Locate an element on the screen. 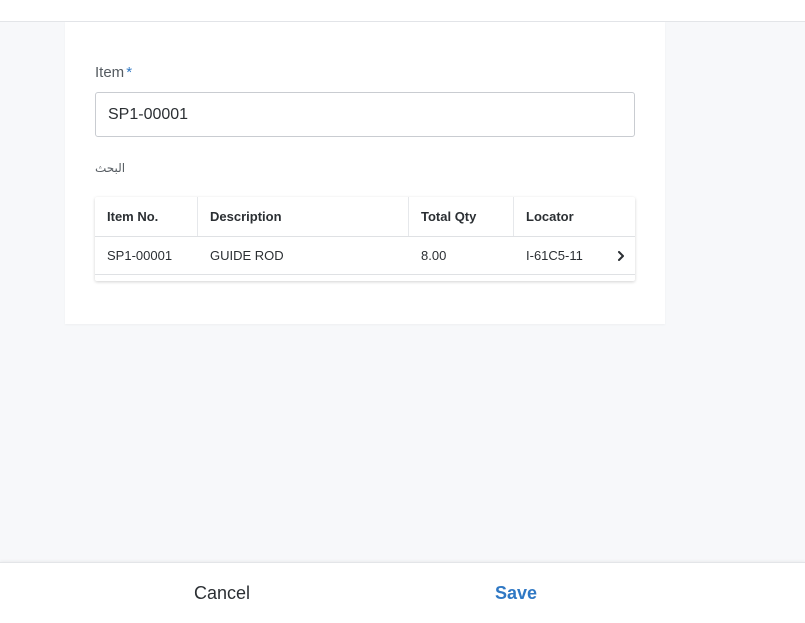 The image size is (805, 623). item-label-text: Item is located at coordinates (110, 72).